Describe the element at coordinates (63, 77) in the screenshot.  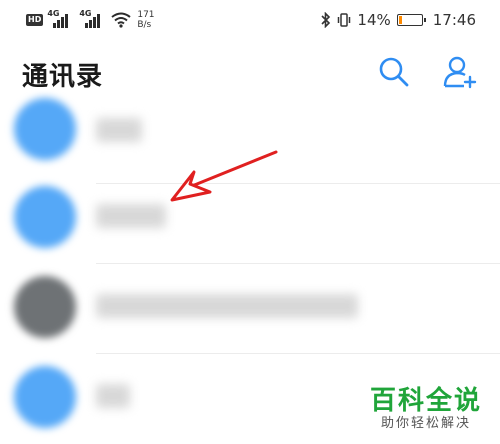
I see `page-title: 通讯录` at that location.